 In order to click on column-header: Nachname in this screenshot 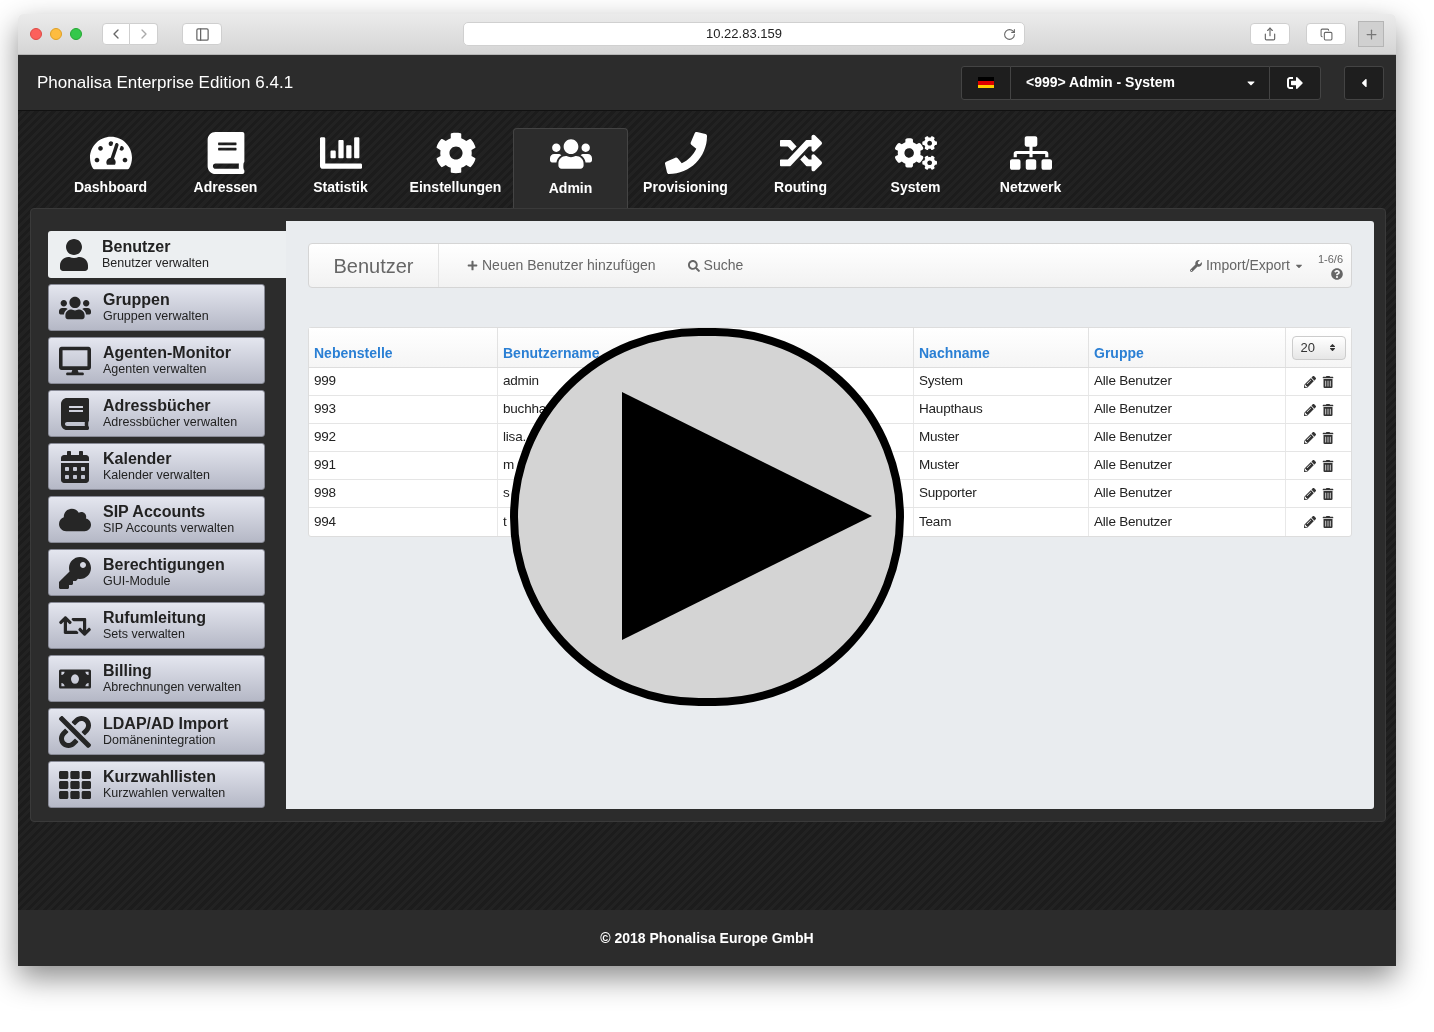, I will do `click(954, 353)`.